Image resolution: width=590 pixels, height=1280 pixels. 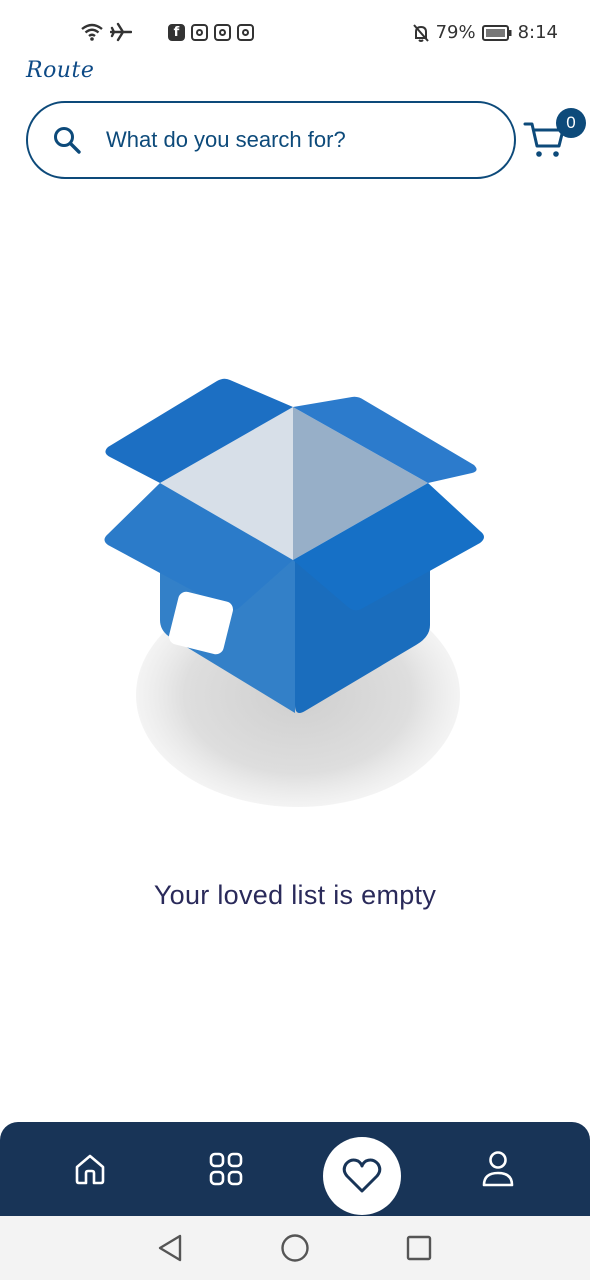 I want to click on brand-logo: Route, so click(x=60, y=70).